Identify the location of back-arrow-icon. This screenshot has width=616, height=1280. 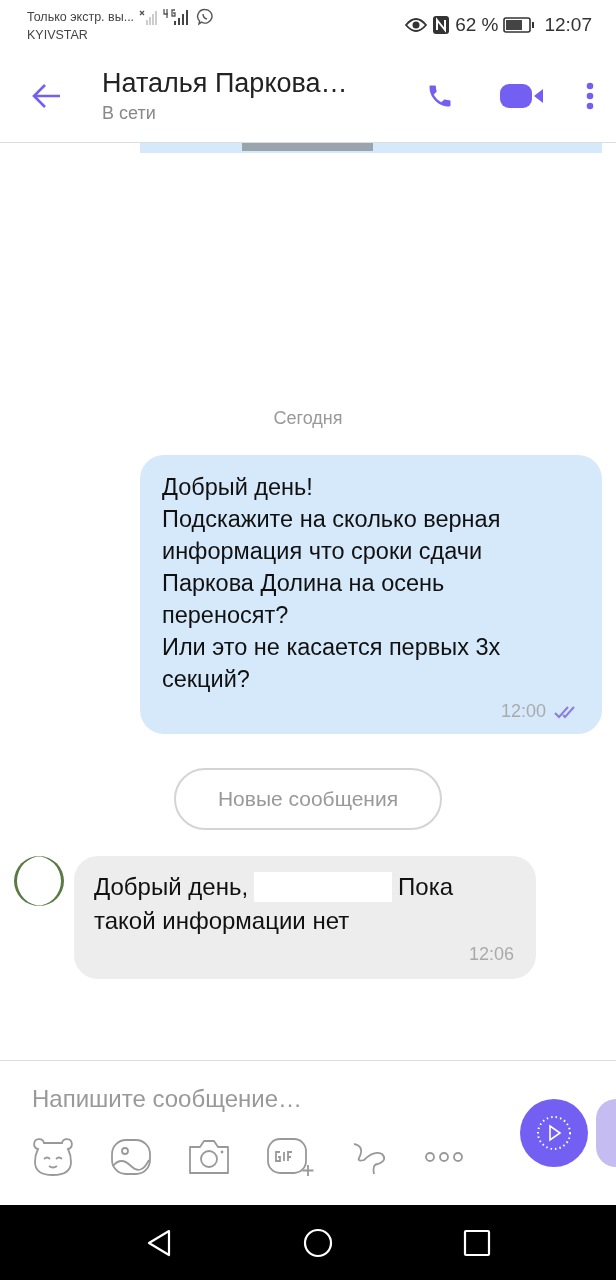
(47, 96).